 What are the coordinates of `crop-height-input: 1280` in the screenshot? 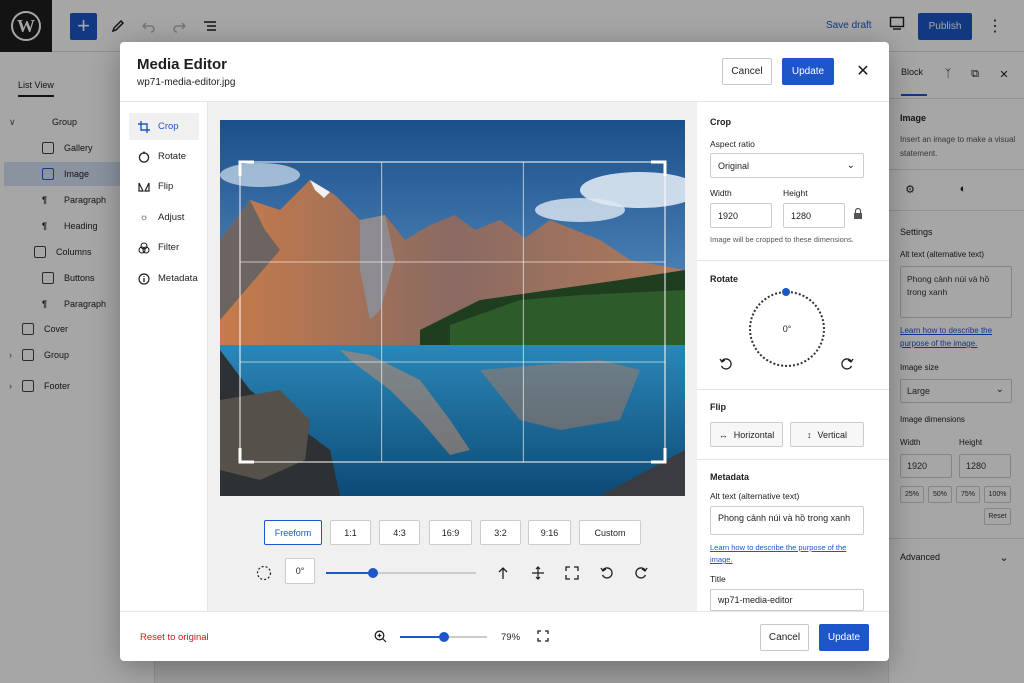 It's located at (814, 215).